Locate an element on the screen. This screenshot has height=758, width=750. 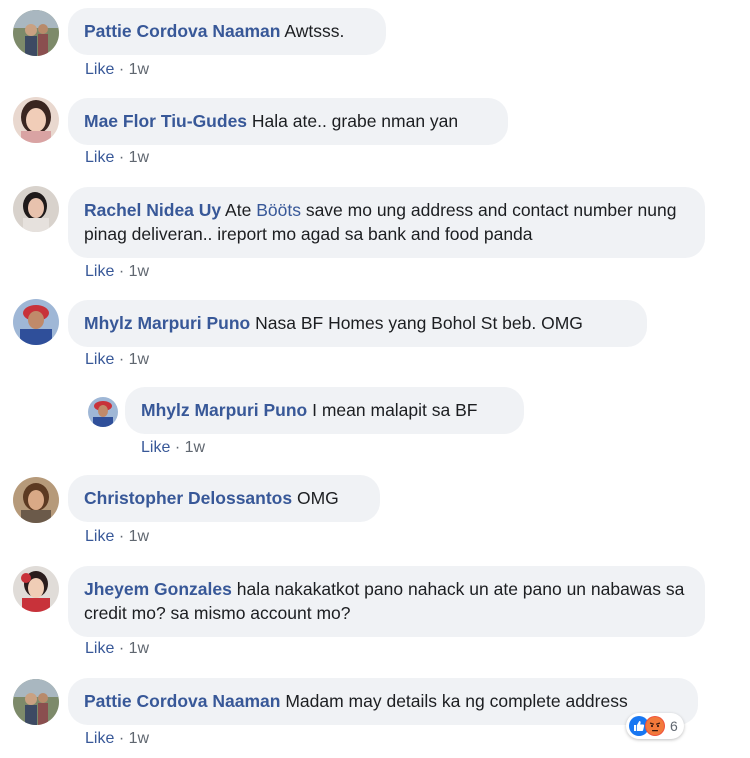
comment-bubble: Christopher Delossantos OMG is located at coordinates (224, 498).